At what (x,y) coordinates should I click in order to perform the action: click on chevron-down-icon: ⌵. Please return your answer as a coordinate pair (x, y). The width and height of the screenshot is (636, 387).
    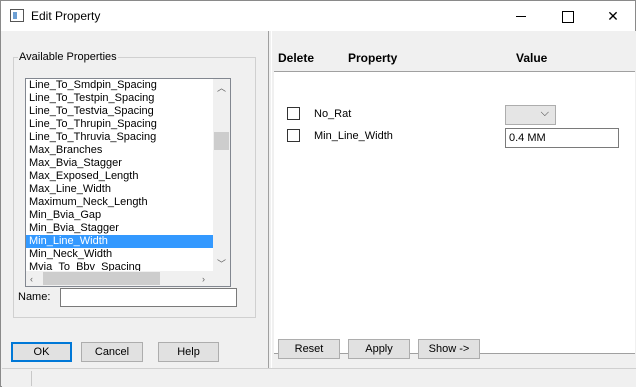
    Looking at the image, I should click on (544, 113).